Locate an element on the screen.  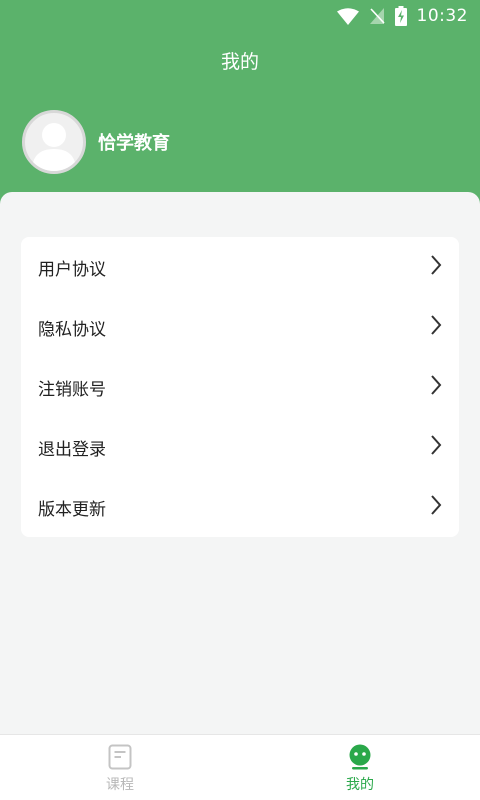
menu-item-version-update: 版本更新 is located at coordinates (240, 507).